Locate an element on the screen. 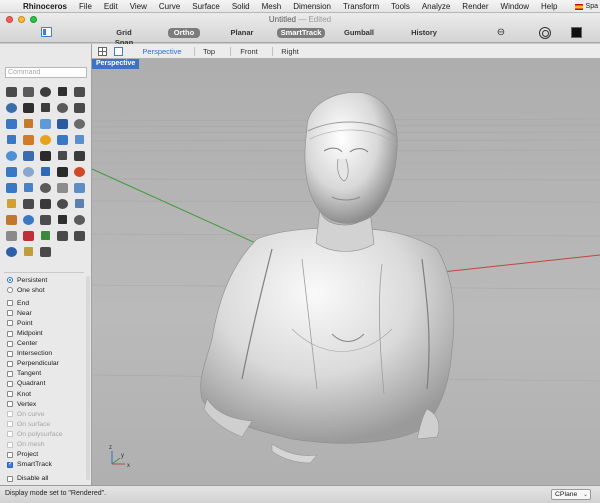 The height and width of the screenshot is (503, 600). osnap-point-checkbox: Point is located at coordinates (47, 323).